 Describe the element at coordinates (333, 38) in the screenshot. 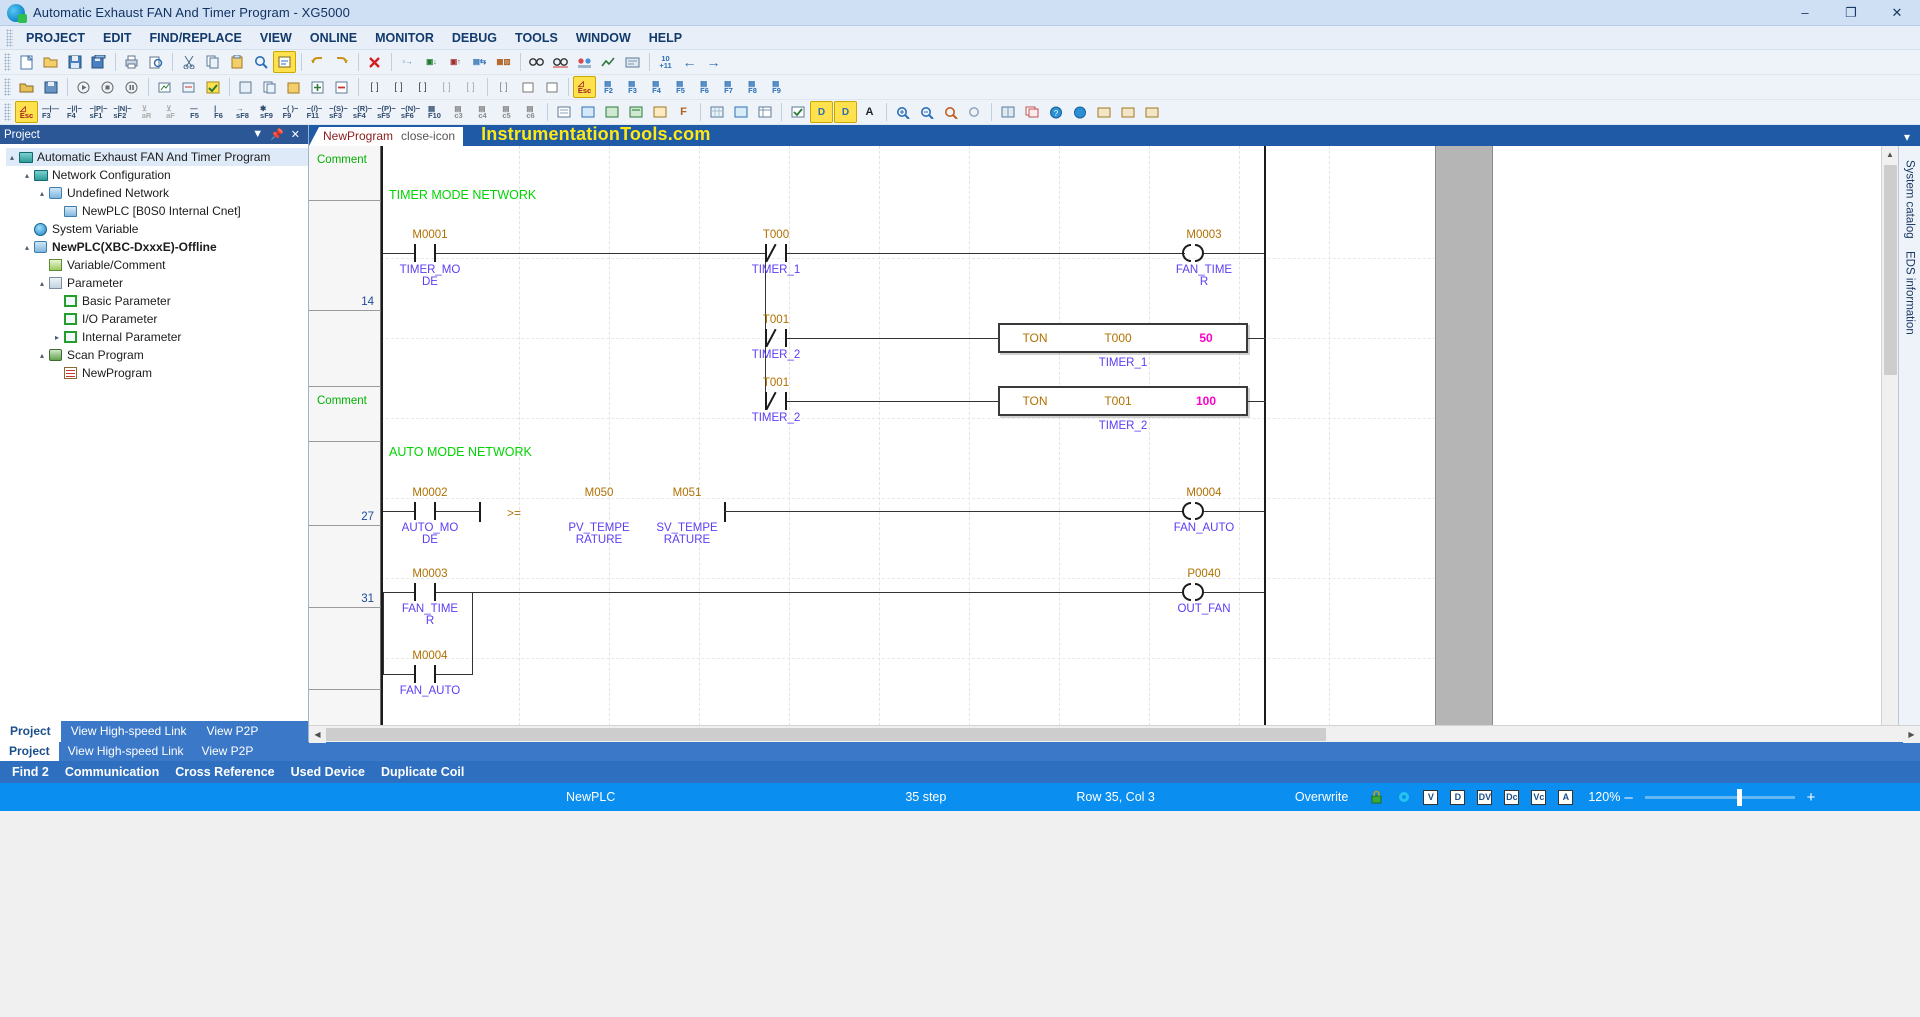

I see `menu-online: ONLINE` at that location.